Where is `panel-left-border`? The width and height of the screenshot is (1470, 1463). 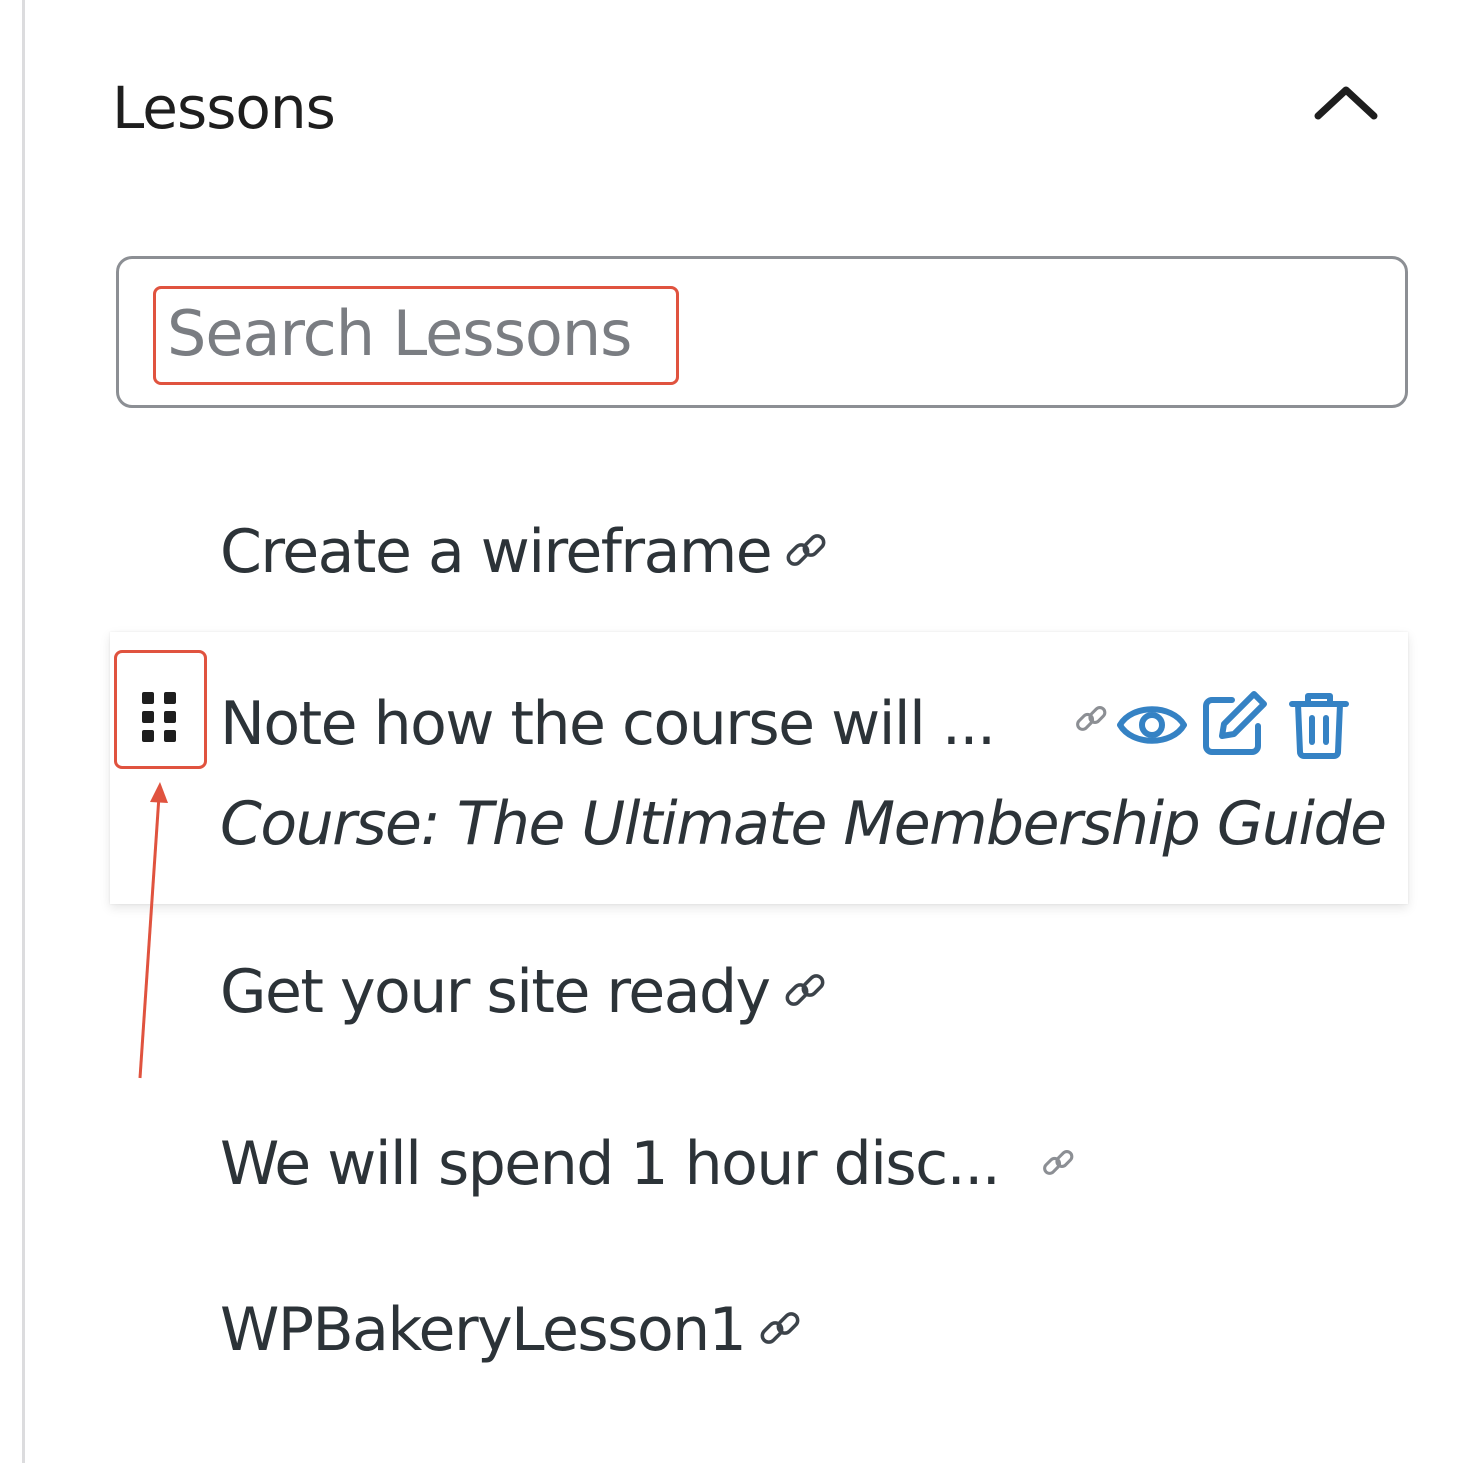 panel-left-border is located at coordinates (23, 731).